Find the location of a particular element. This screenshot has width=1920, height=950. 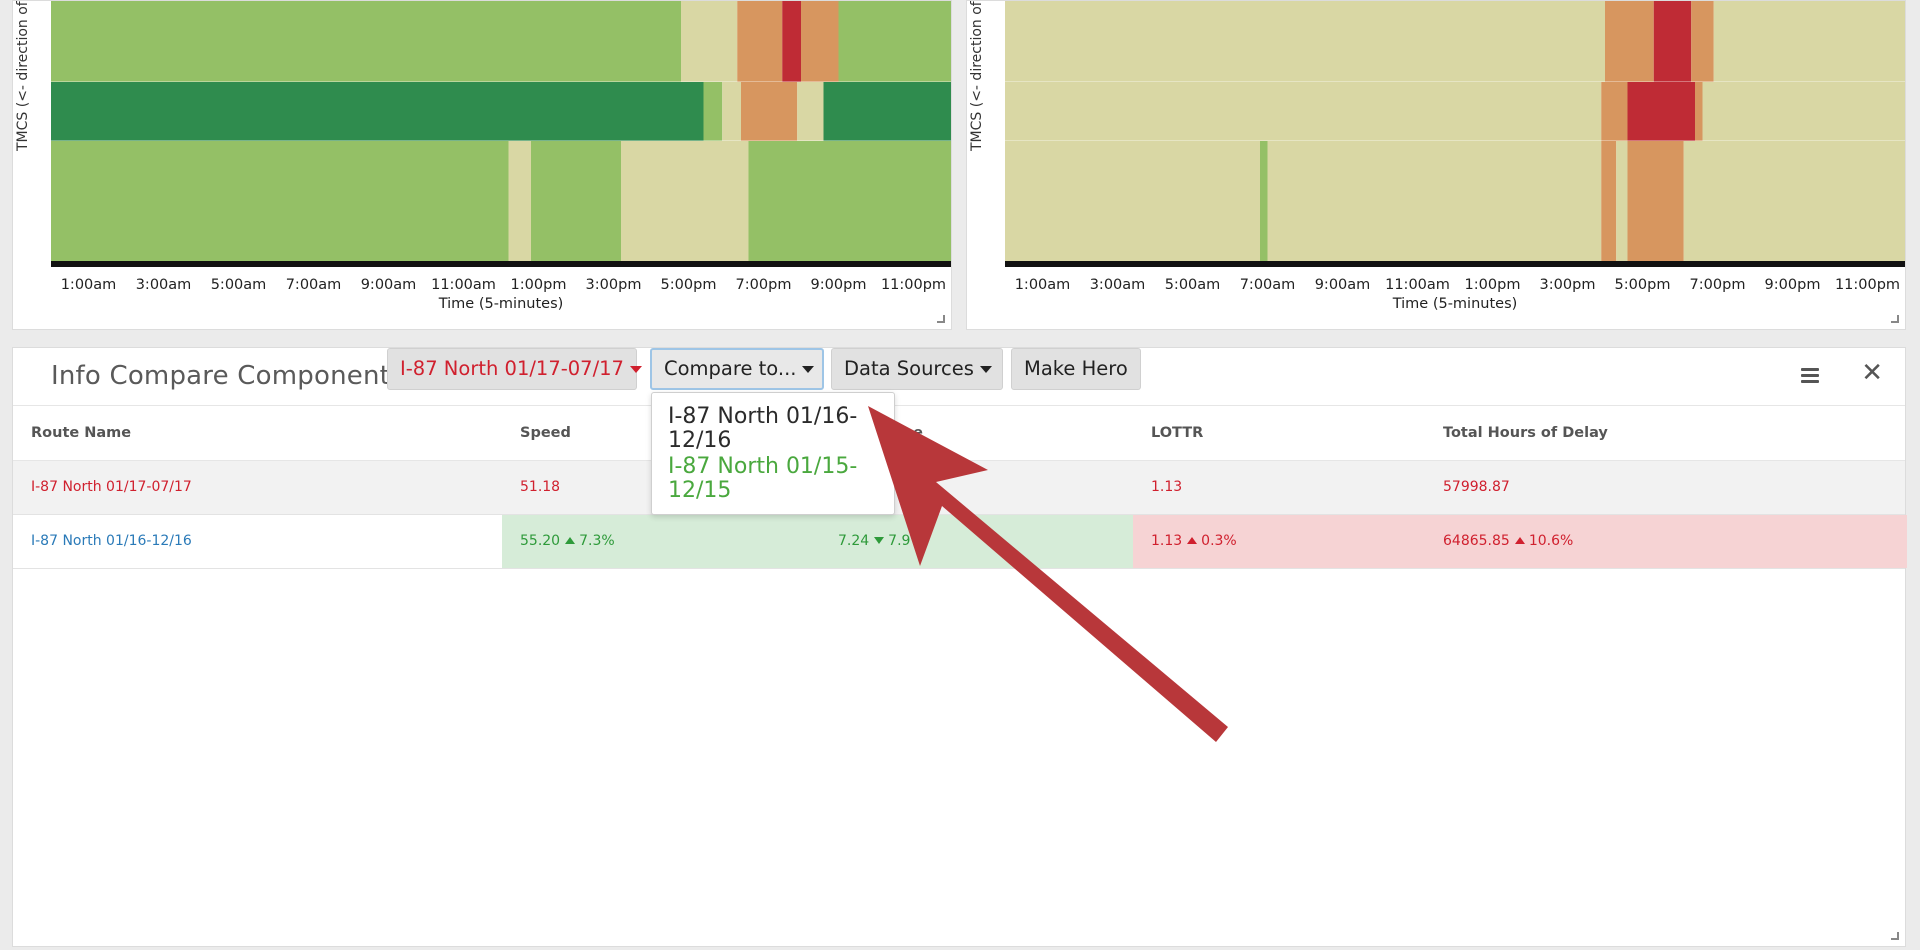

delay-value: 64865.85 is located at coordinates (1476, 541).